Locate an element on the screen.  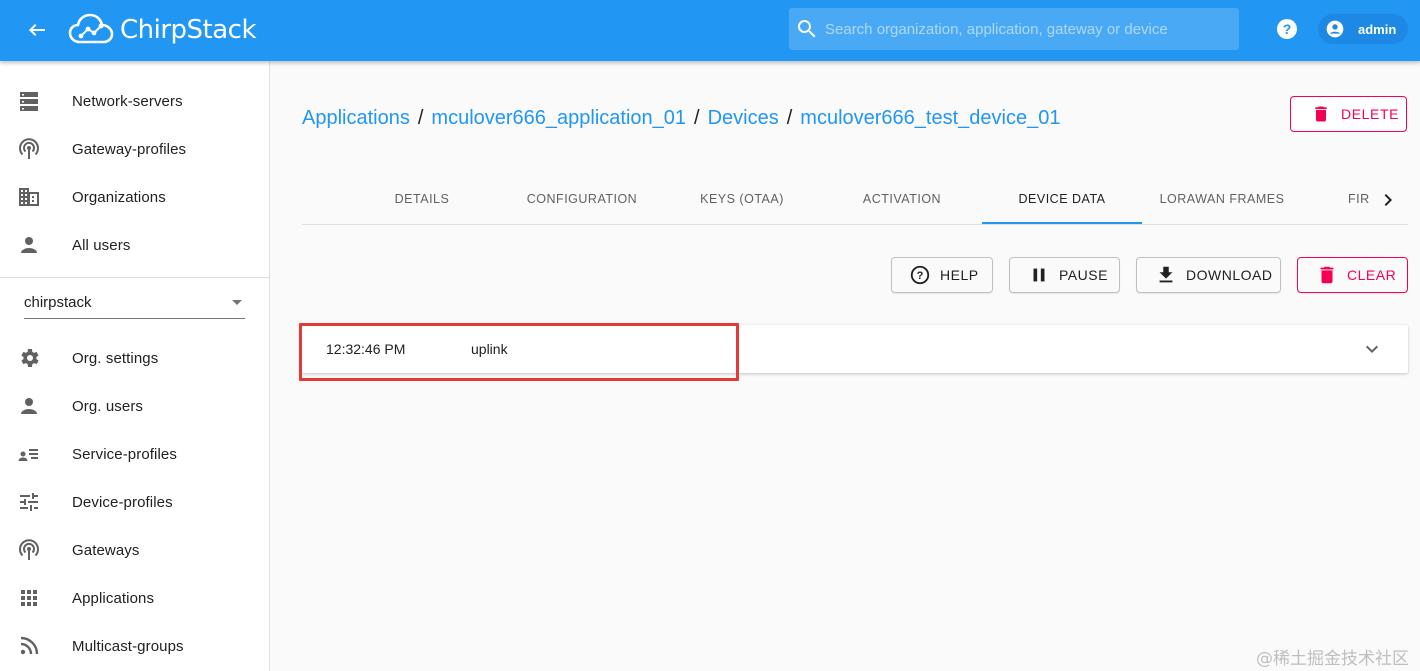
sidebar-item-multicast-groups: Multicast-groups is located at coordinates (134, 646).